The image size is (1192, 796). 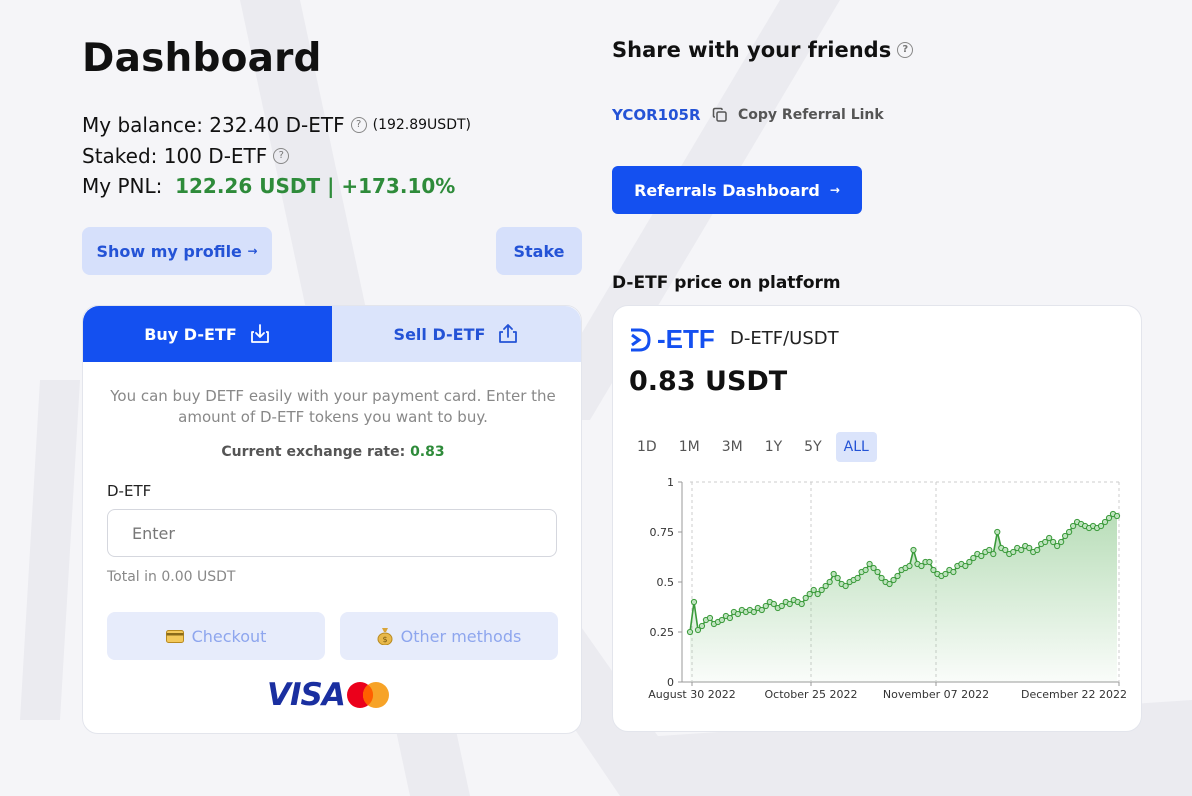 What do you see at coordinates (129, 491) in the screenshot?
I see `detf-field-label: D-ETF` at bounding box center [129, 491].